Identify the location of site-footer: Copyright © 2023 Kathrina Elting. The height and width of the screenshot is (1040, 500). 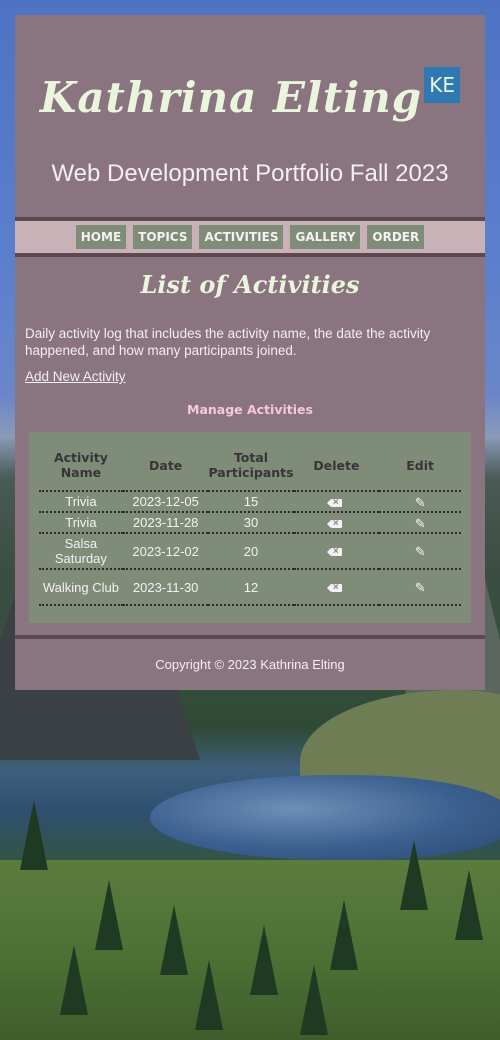
(250, 662).